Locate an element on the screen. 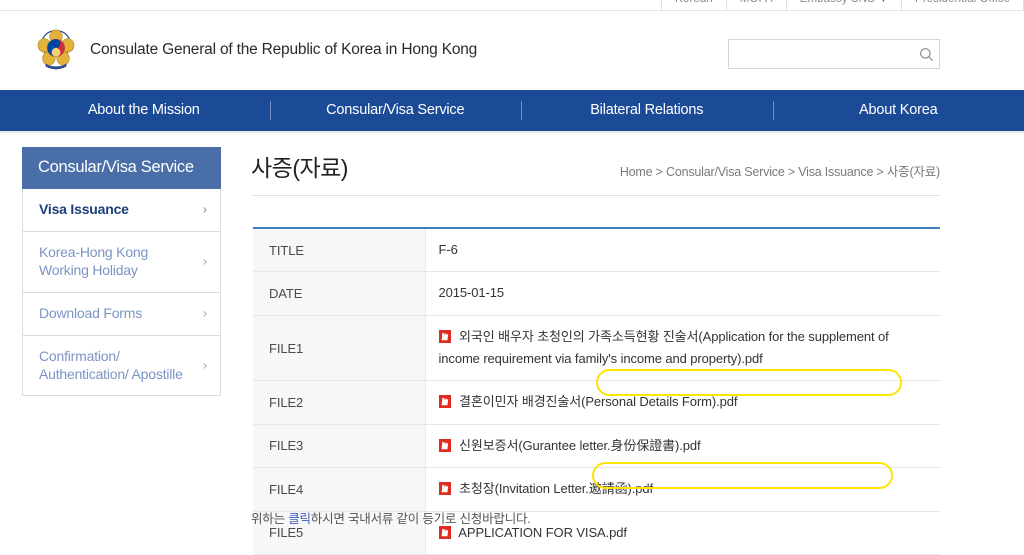 This screenshot has width=1024, height=555. sidebar-item-visa-issuance: Visa Issuance › is located at coordinates (121, 210).